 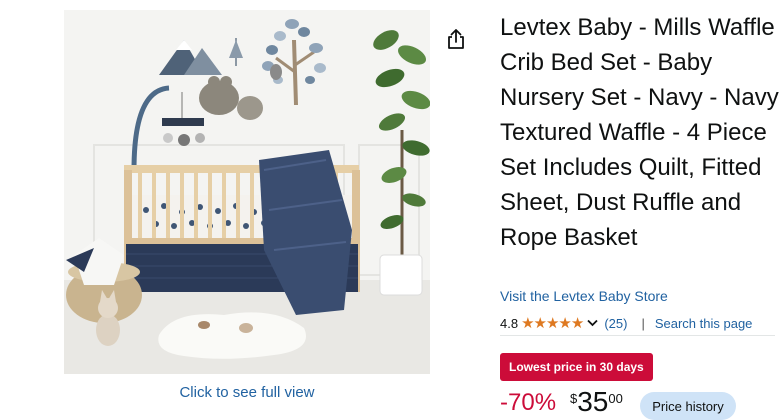 I want to click on price-history-button: Price history, so click(x=688, y=406).